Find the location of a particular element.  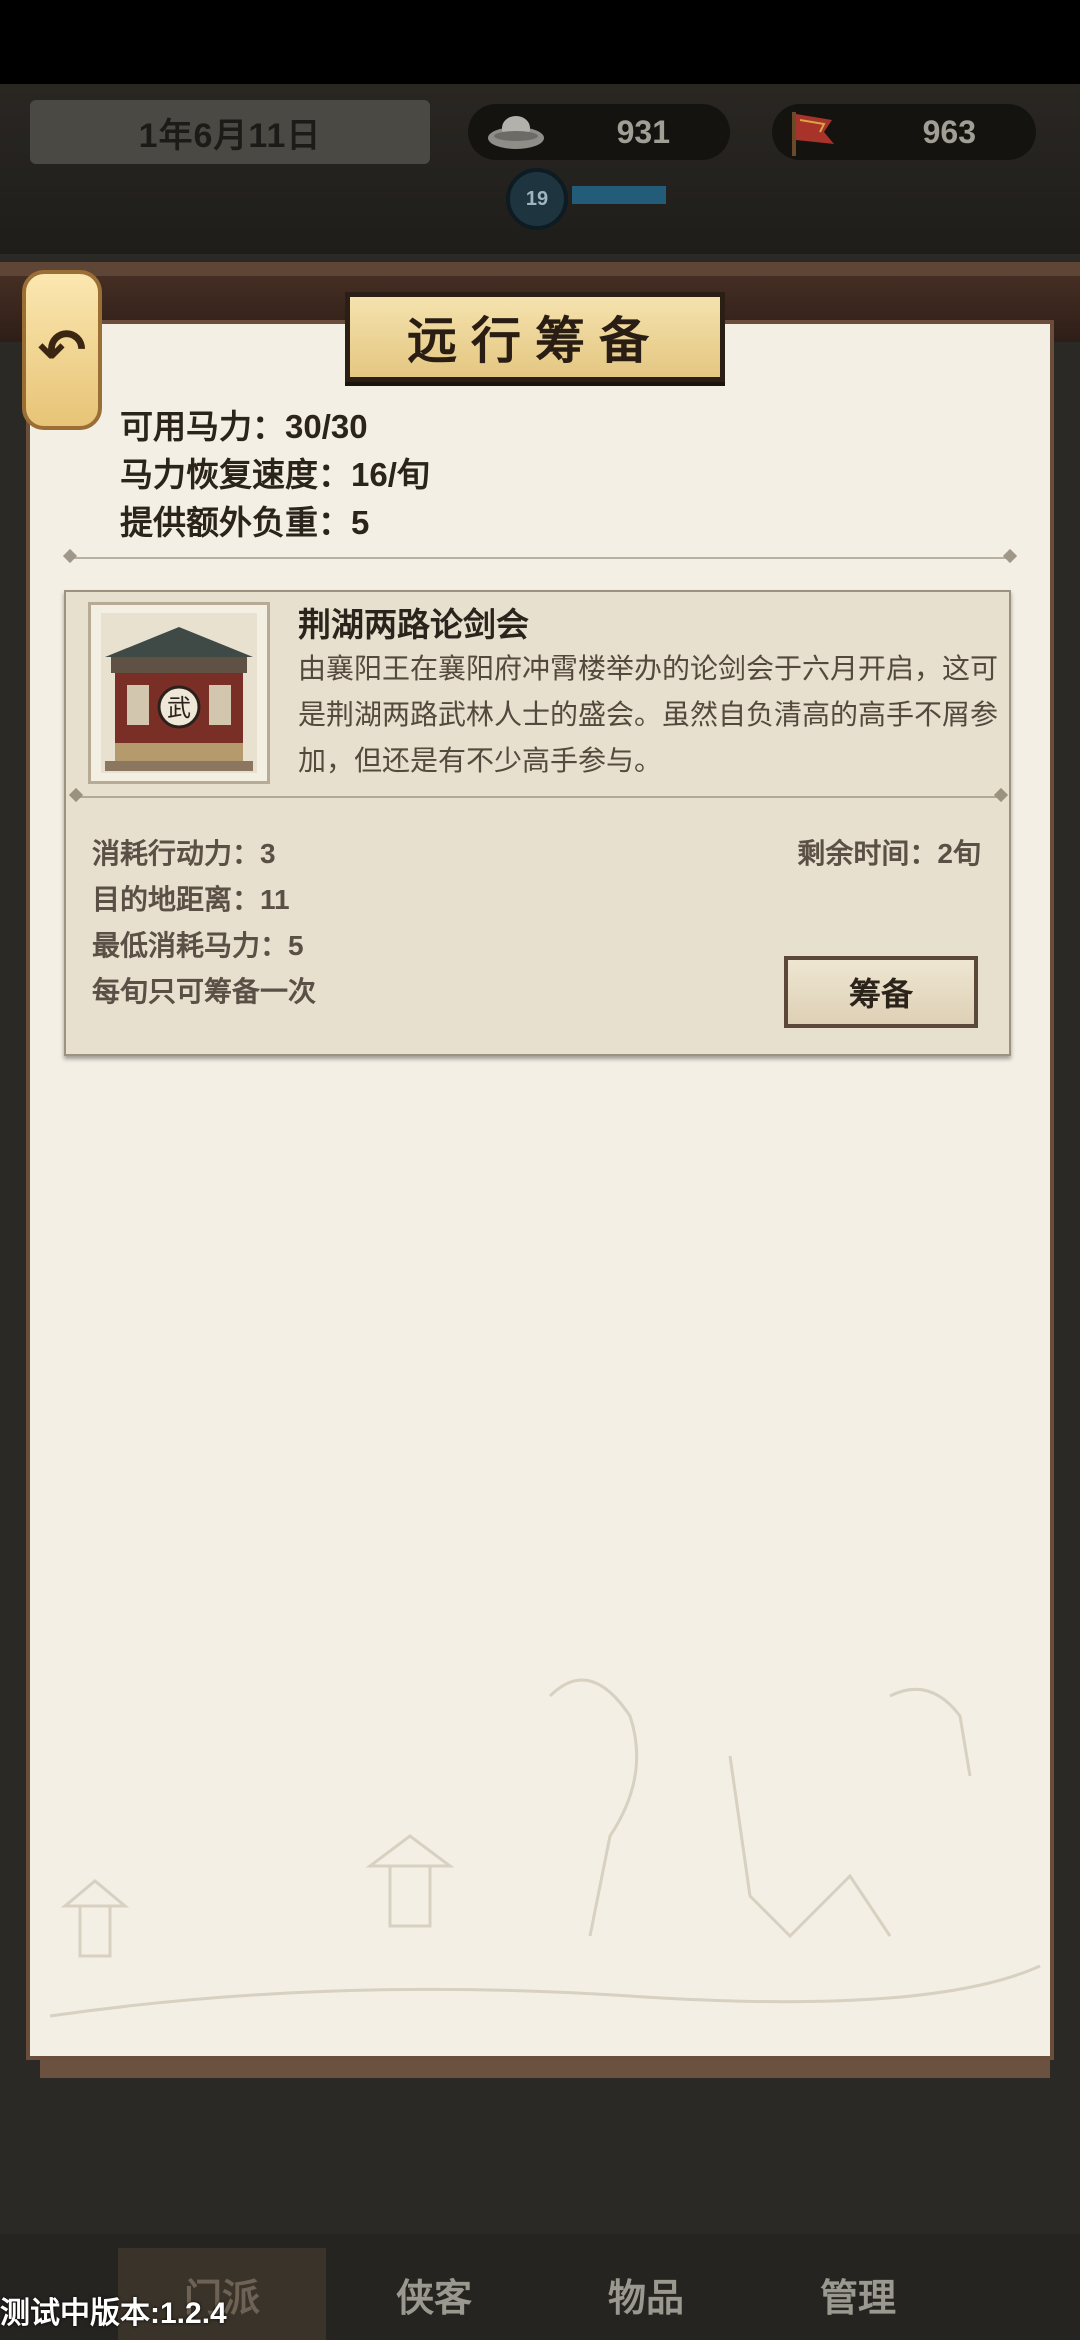

remaining-time: 剩余时间：2旬 is located at coordinates (889, 853).